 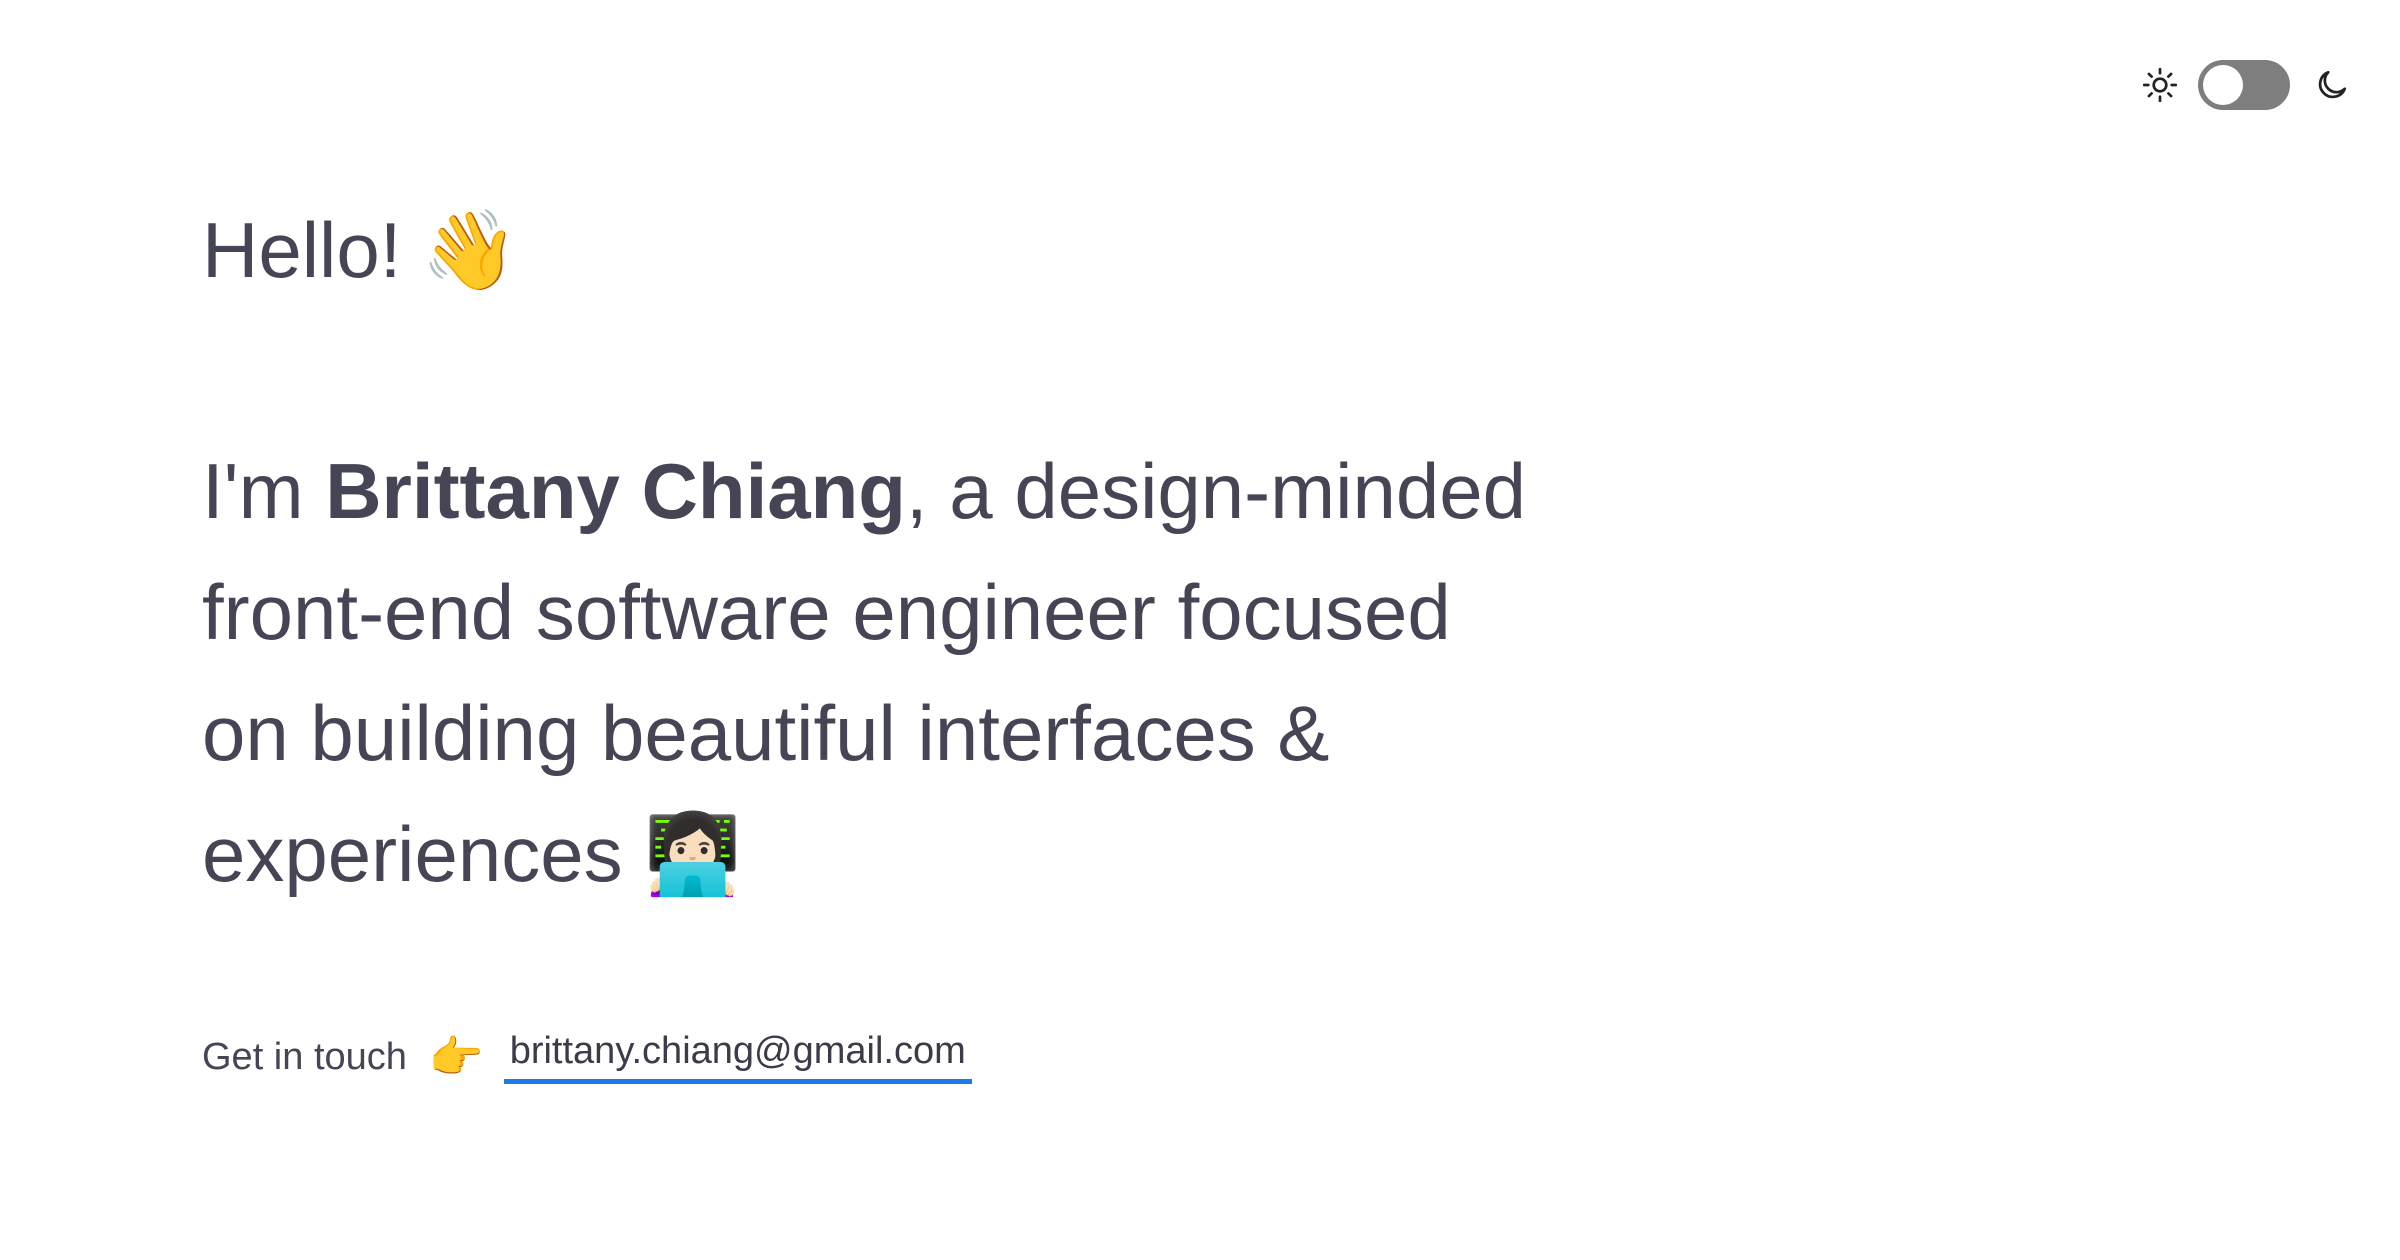 I want to click on contact-label: Get in touch, so click(x=304, y=1056).